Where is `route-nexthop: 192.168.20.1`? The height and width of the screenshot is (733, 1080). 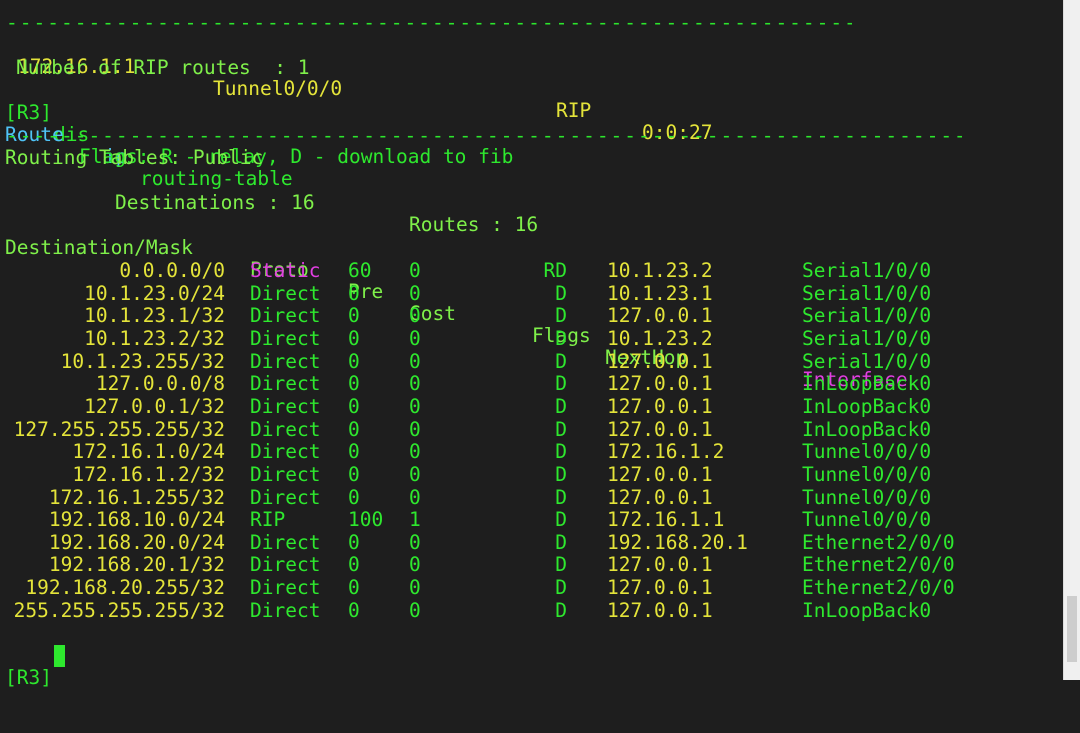
route-nexthop: 192.168.20.1 is located at coordinates (677, 542).